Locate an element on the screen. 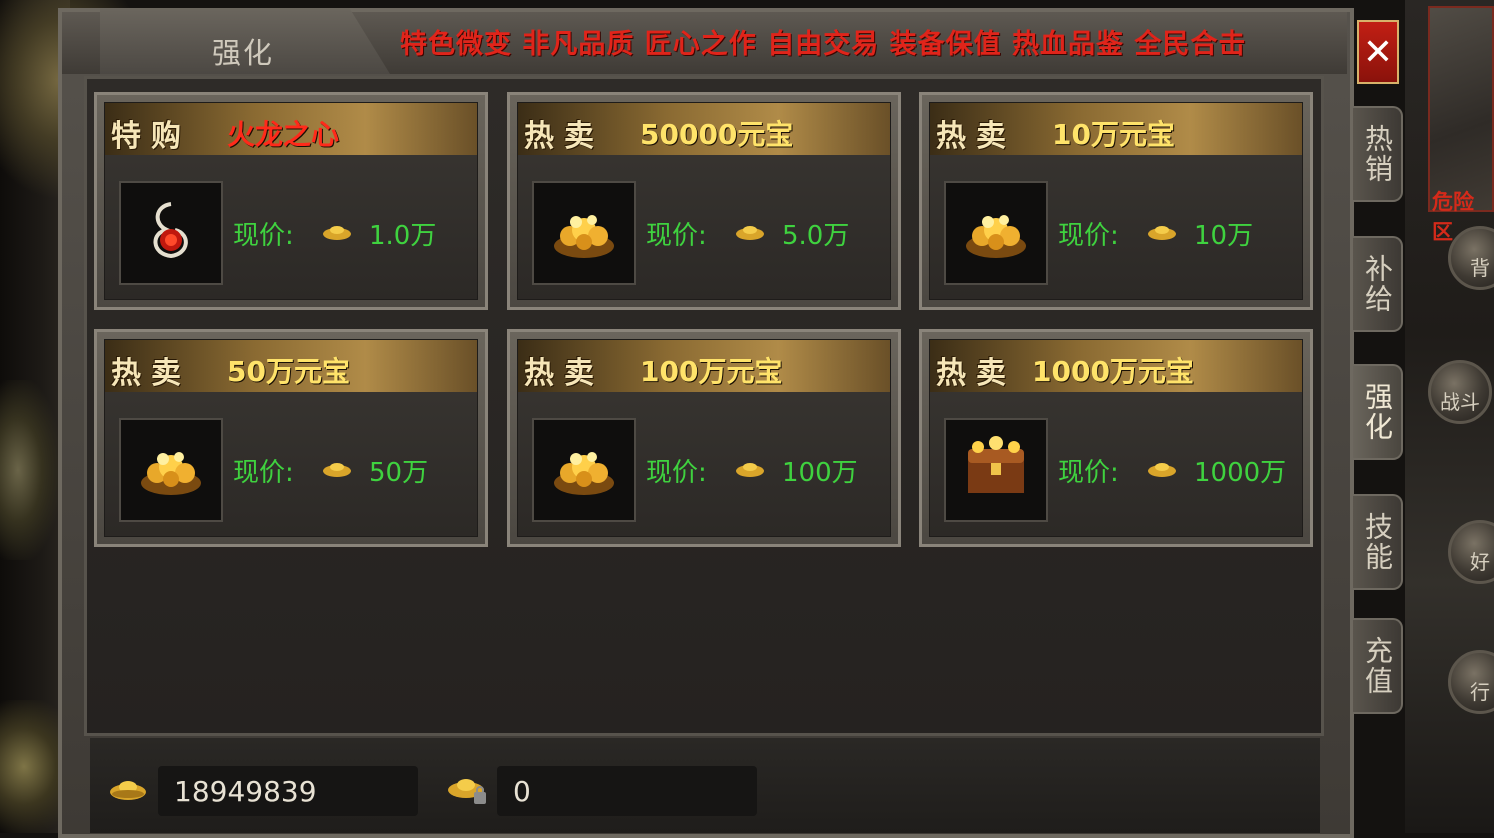 Image resolution: width=1494 pixels, height=838 pixels. product-header: 热卖 1000万元宝 is located at coordinates (1116, 366).